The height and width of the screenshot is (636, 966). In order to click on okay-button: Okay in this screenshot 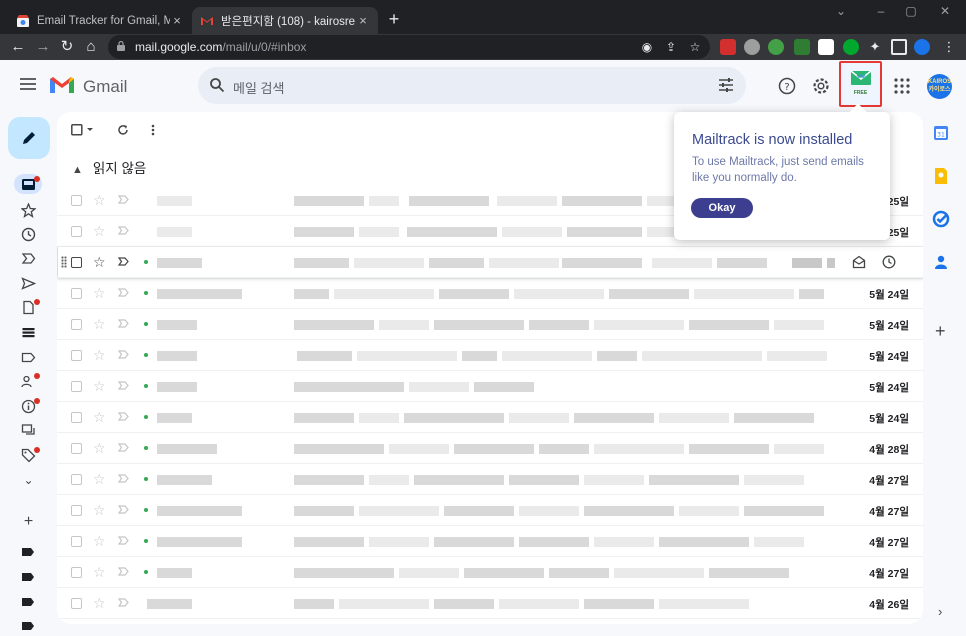, I will do `click(722, 208)`.